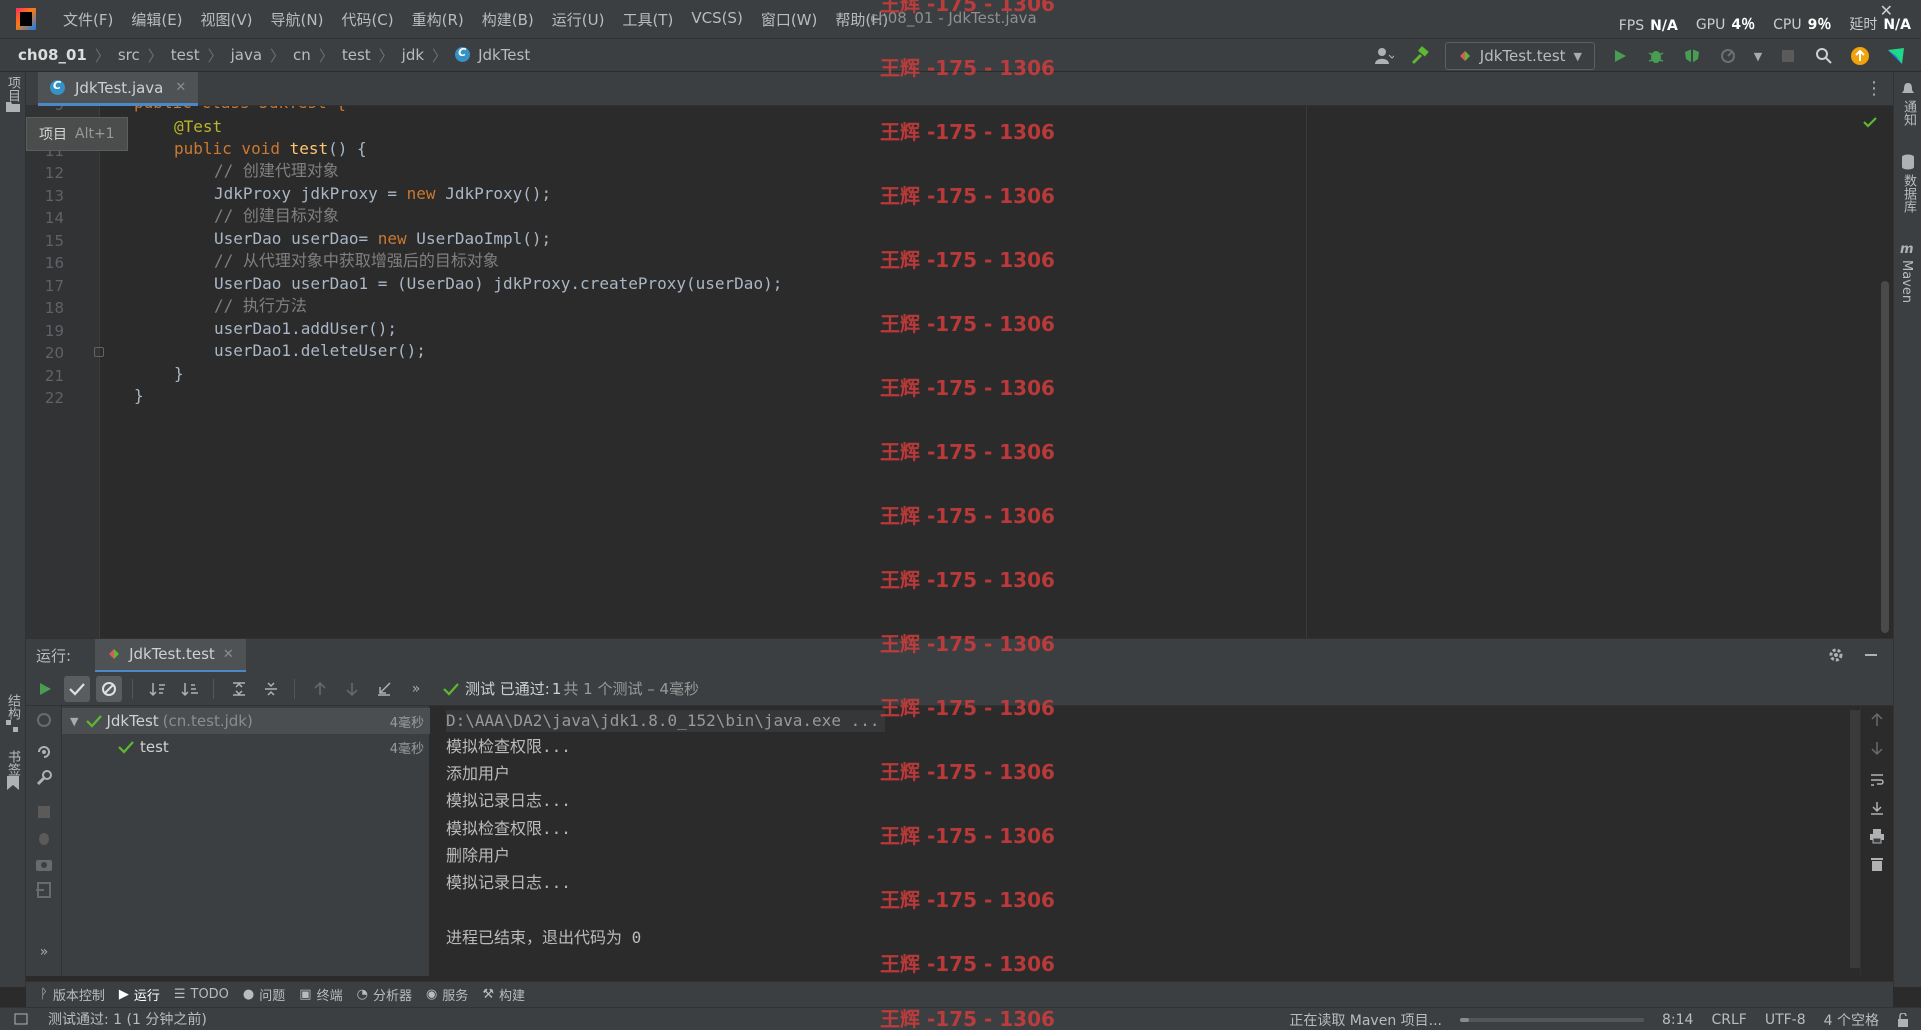 The image size is (1921, 1030). Describe the element at coordinates (413, 55) in the screenshot. I see `breadcrumb-jdk: jdk` at that location.